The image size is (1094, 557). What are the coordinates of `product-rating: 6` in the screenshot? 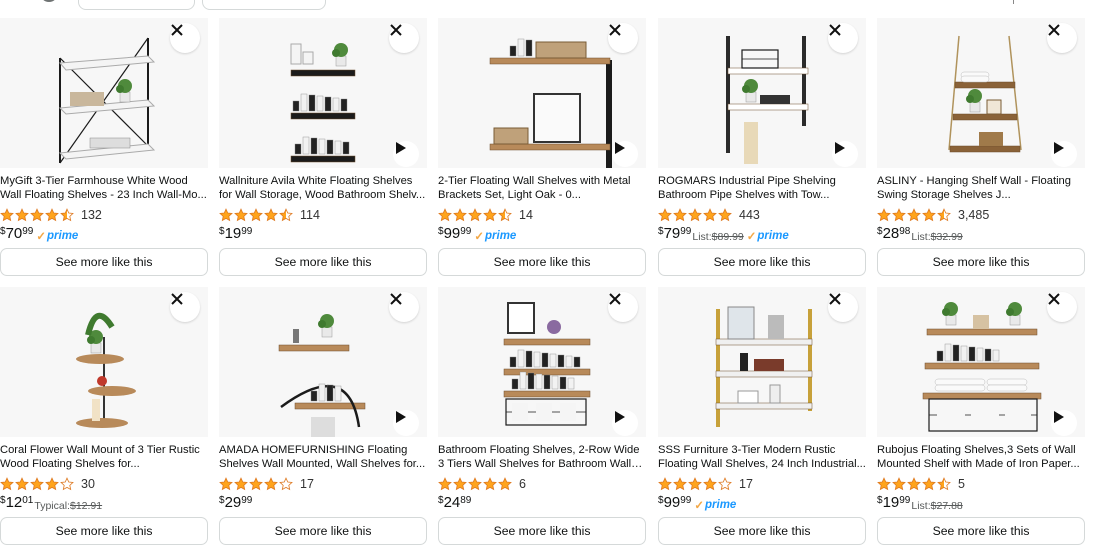 It's located at (482, 484).